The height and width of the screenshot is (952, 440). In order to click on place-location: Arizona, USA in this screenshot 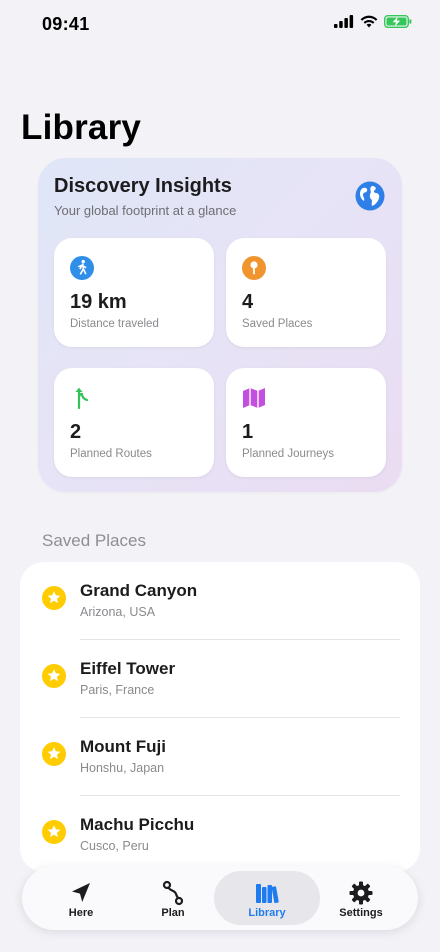, I will do `click(118, 612)`.